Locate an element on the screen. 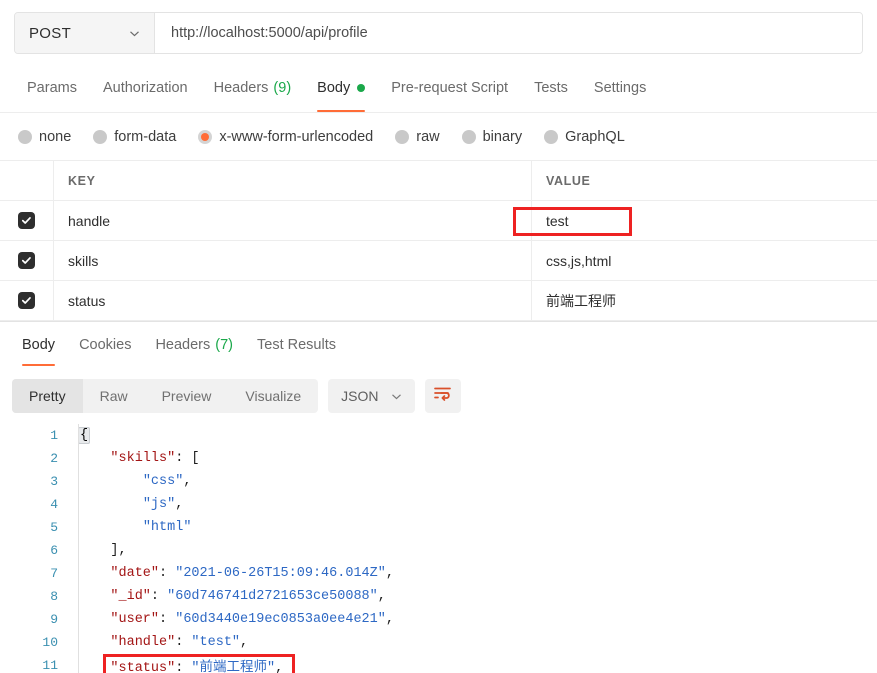  view-mode-pretty: Pretty is located at coordinates (47, 396).